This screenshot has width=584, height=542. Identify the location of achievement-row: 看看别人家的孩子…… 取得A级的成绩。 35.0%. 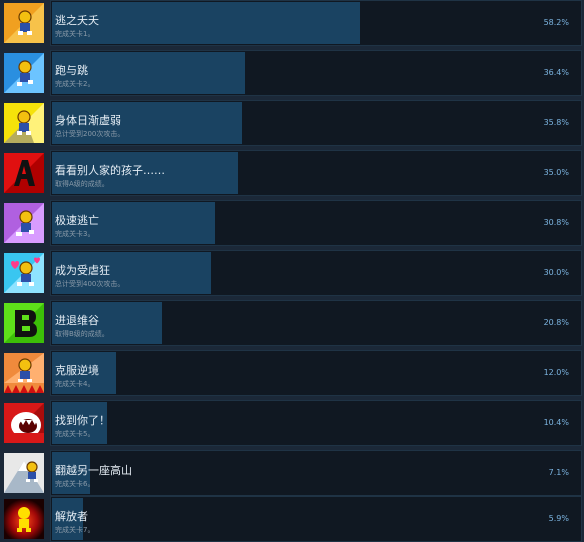
(292, 173).